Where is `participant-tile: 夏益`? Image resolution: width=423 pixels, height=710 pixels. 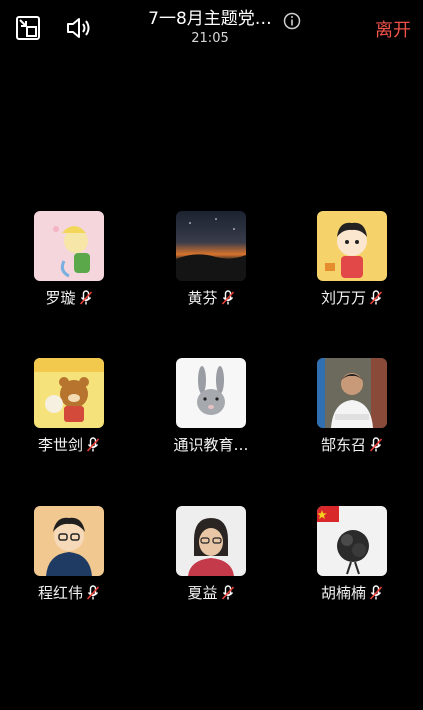 participant-tile: 夏益 is located at coordinates (211, 558).